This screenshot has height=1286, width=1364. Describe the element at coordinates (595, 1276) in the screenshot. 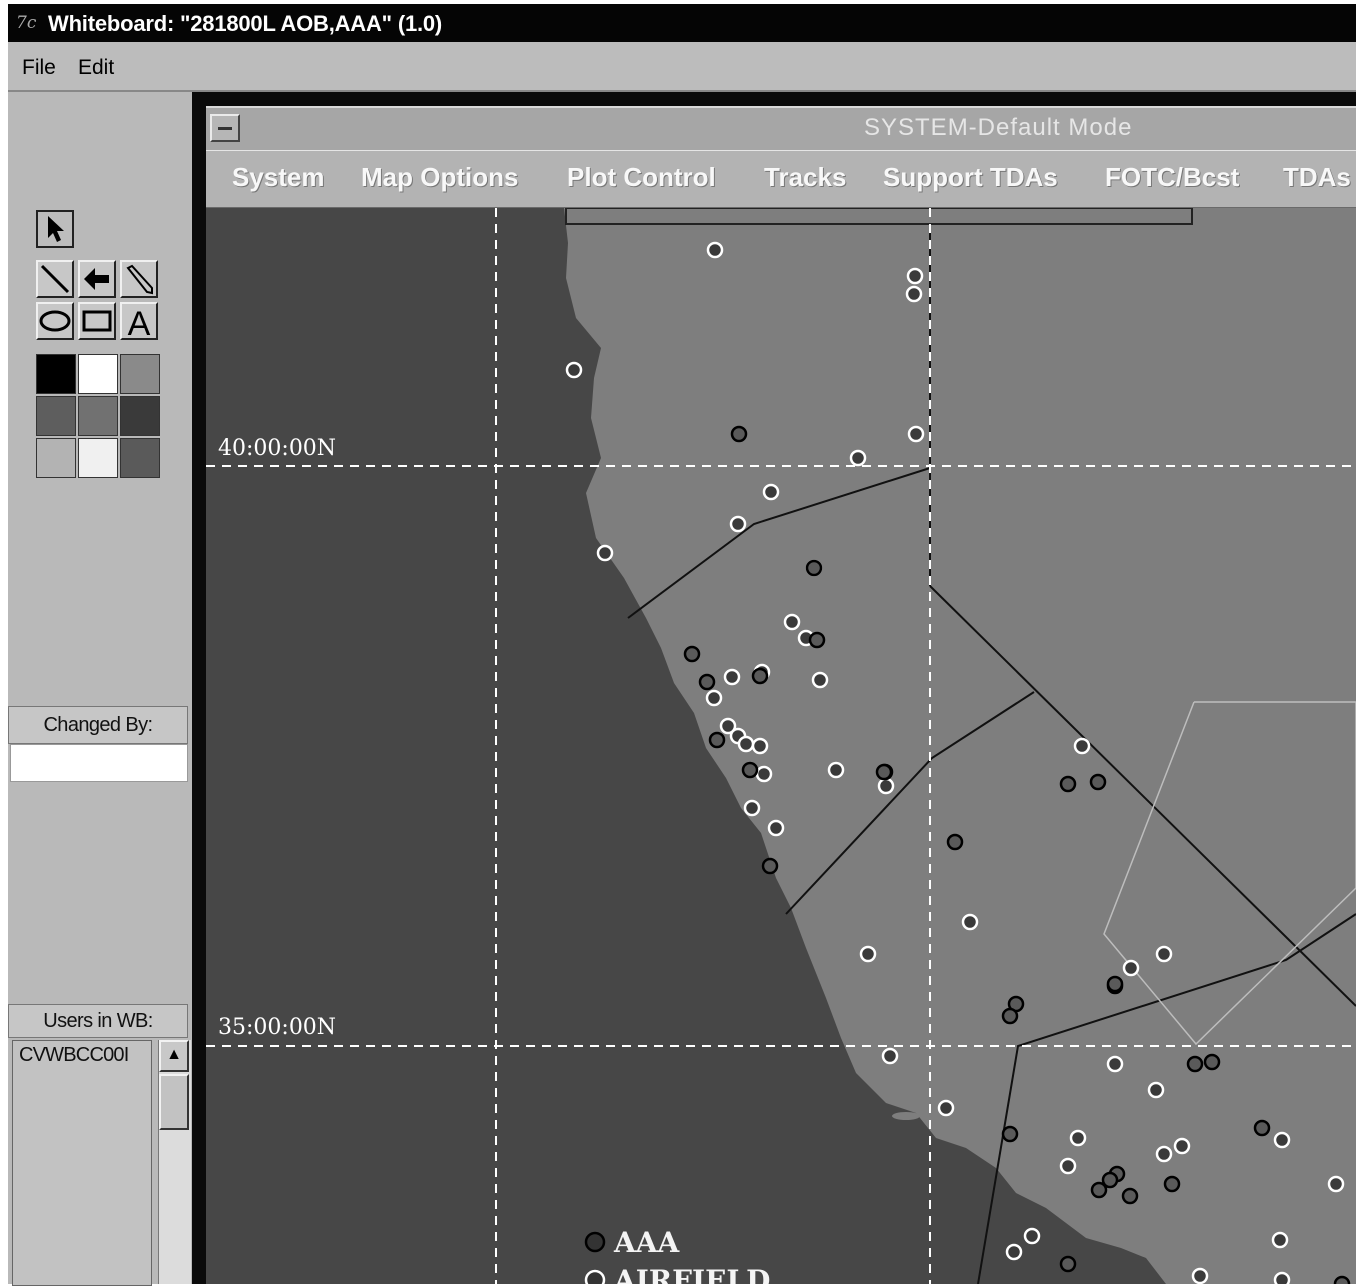

I see `airfield-legend-icon` at that location.